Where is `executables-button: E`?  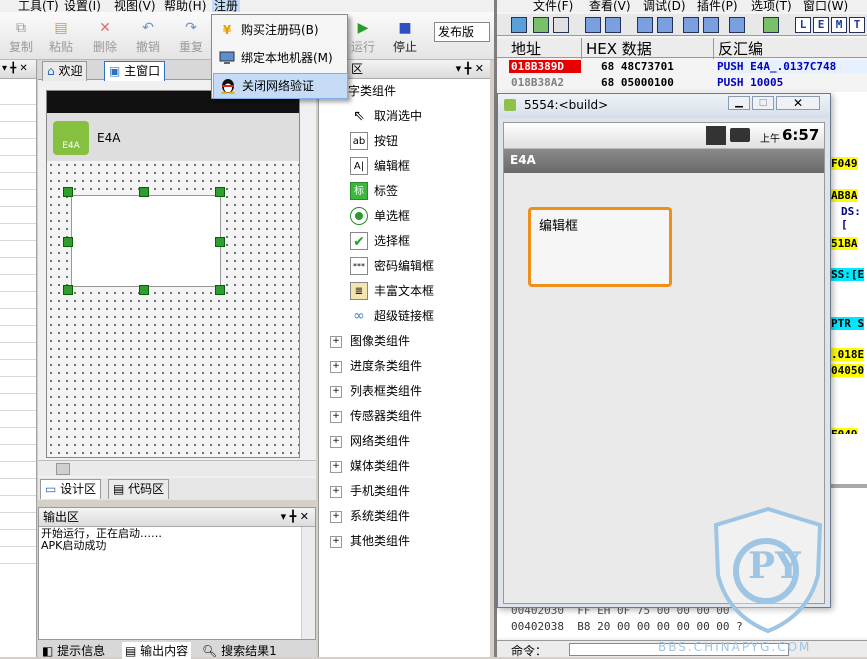 executables-button: E is located at coordinates (821, 25).